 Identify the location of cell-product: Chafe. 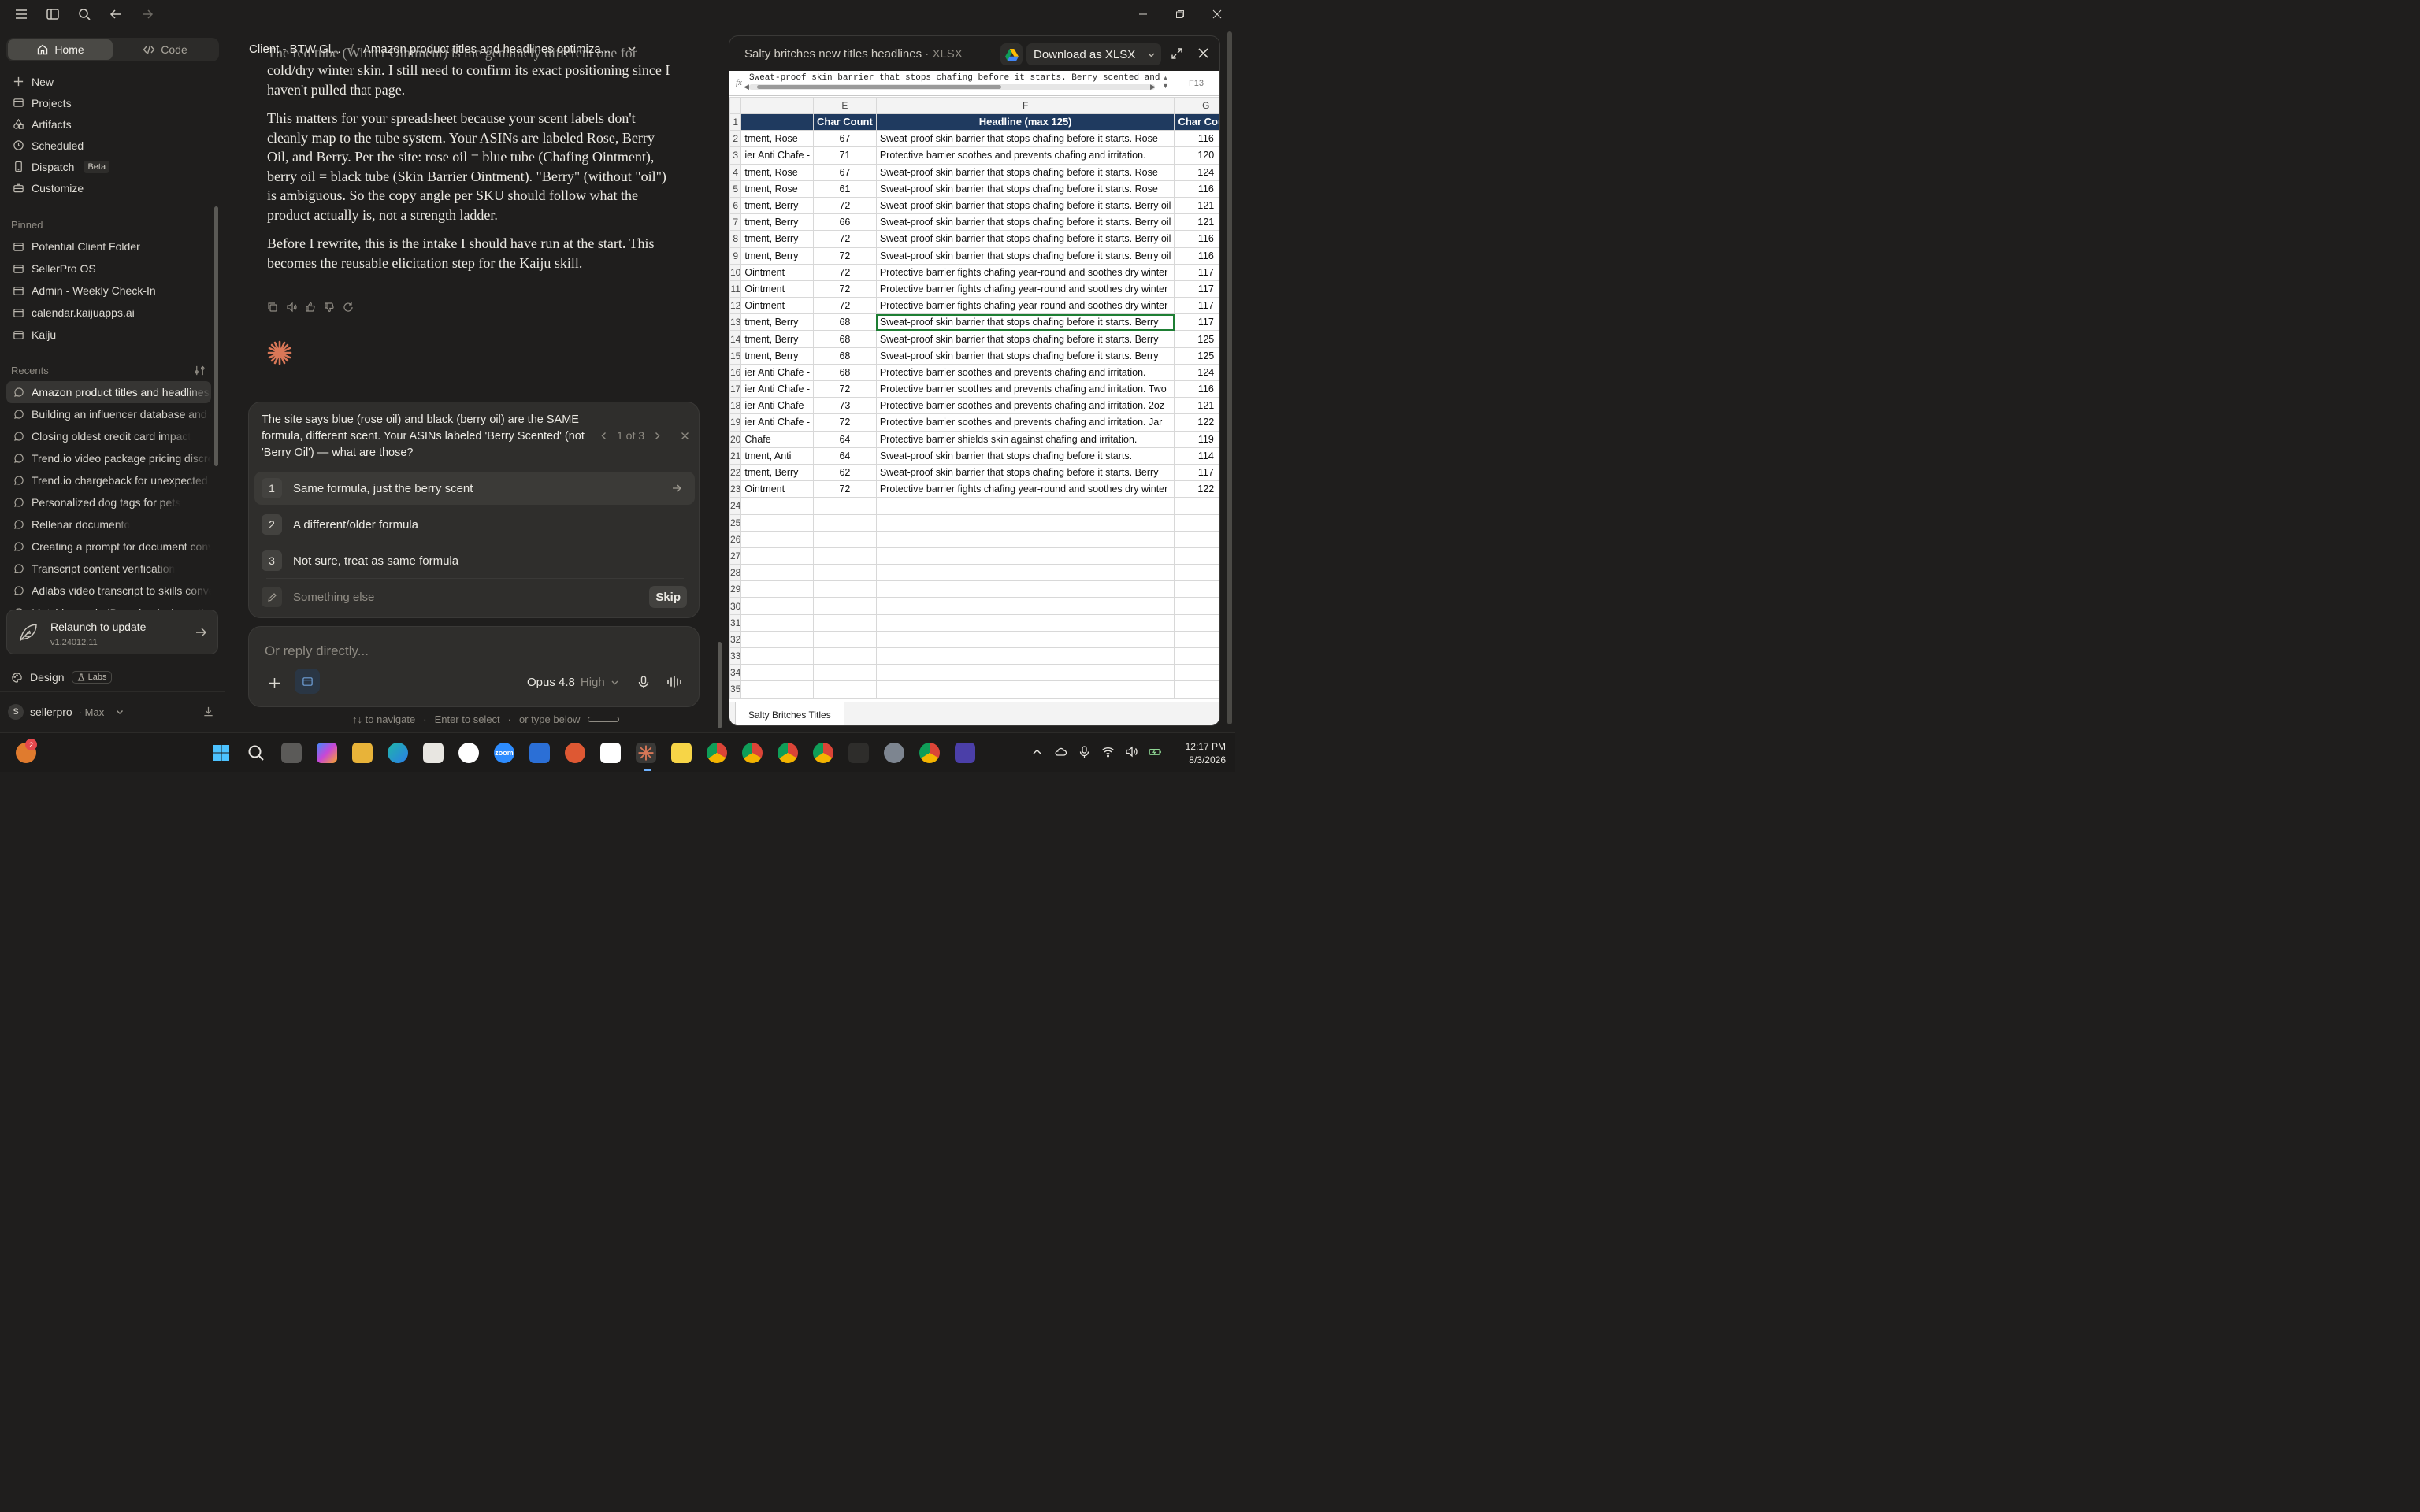
(777, 439).